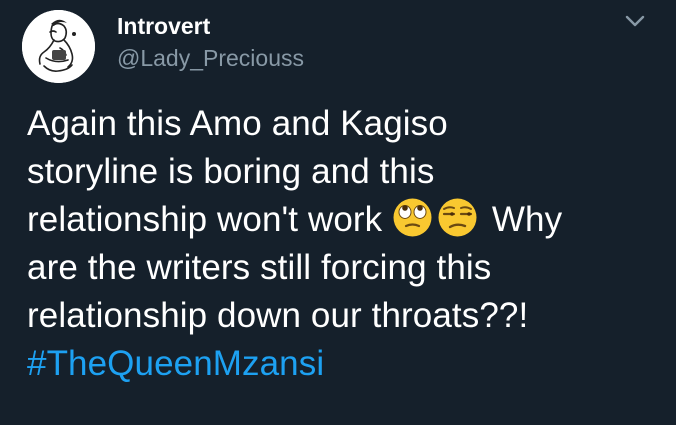 The width and height of the screenshot is (676, 425). Describe the element at coordinates (231, 171) in the screenshot. I see `tweet-text-line: storyline is boring and this` at that location.